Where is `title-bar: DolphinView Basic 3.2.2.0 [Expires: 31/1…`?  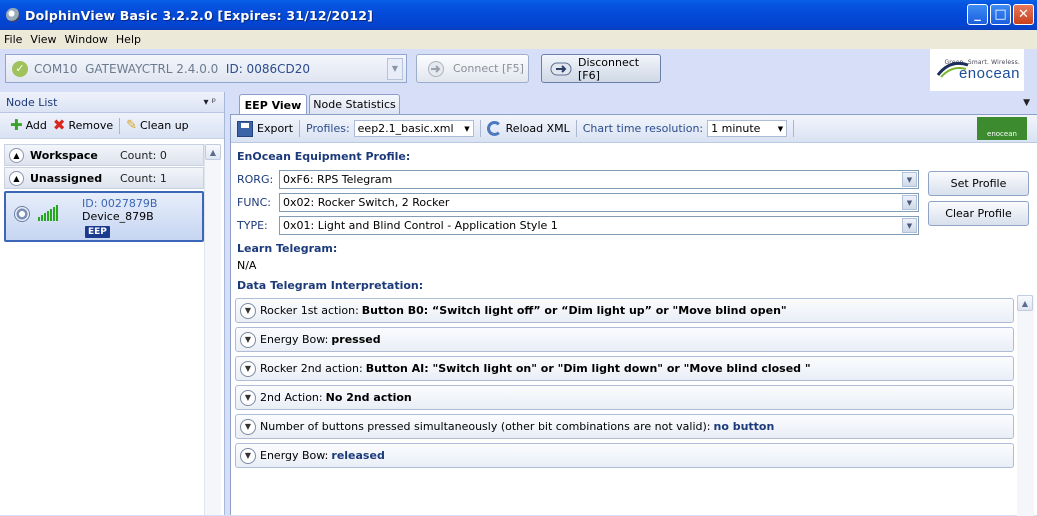
title-bar: DolphinView Basic 3.2.2.0 [Expires: 31/1… is located at coordinates (518, 15).